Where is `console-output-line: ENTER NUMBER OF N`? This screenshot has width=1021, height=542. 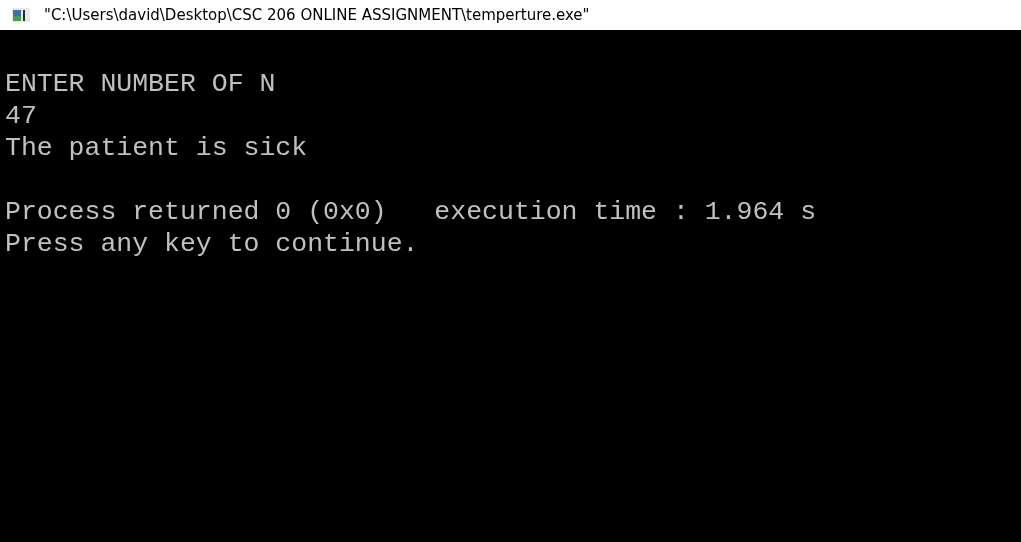 console-output-line: ENTER NUMBER OF N is located at coordinates (140, 84).